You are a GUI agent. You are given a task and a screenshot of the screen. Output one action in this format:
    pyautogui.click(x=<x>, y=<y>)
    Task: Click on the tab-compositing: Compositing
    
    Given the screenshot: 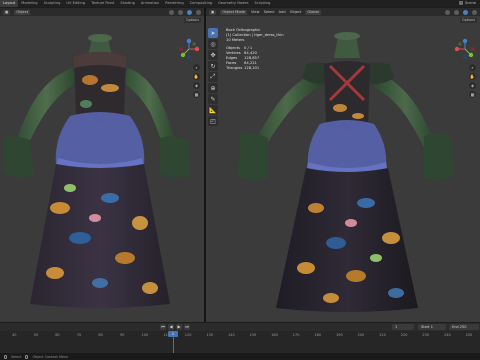 What is the action you would take?
    pyautogui.click(x=201, y=3)
    